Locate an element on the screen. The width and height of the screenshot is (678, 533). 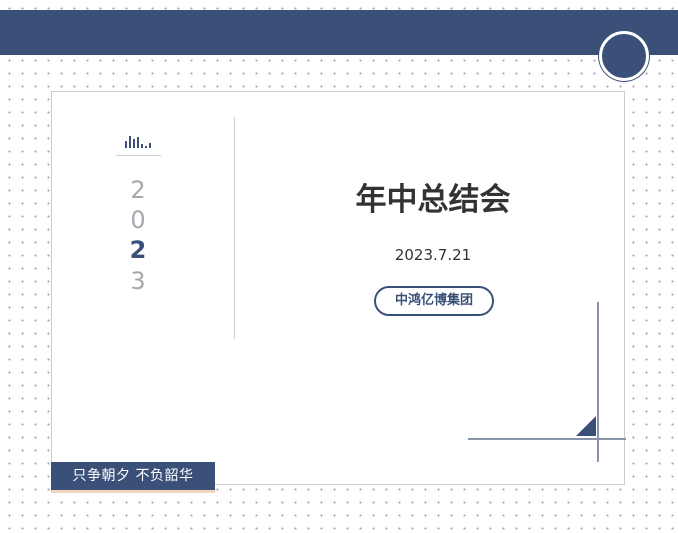
year-digit-2: 0 is located at coordinates (138, 220).